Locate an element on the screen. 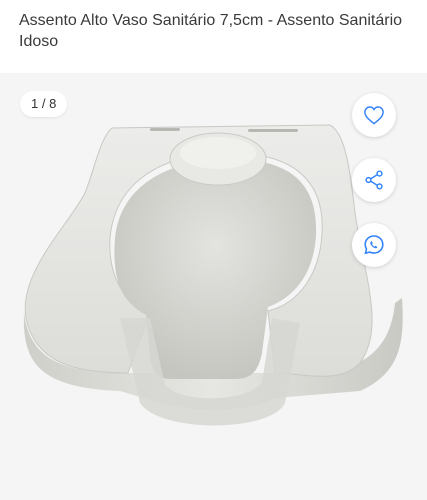 The height and width of the screenshot is (500, 427). share-icon is located at coordinates (374, 180).